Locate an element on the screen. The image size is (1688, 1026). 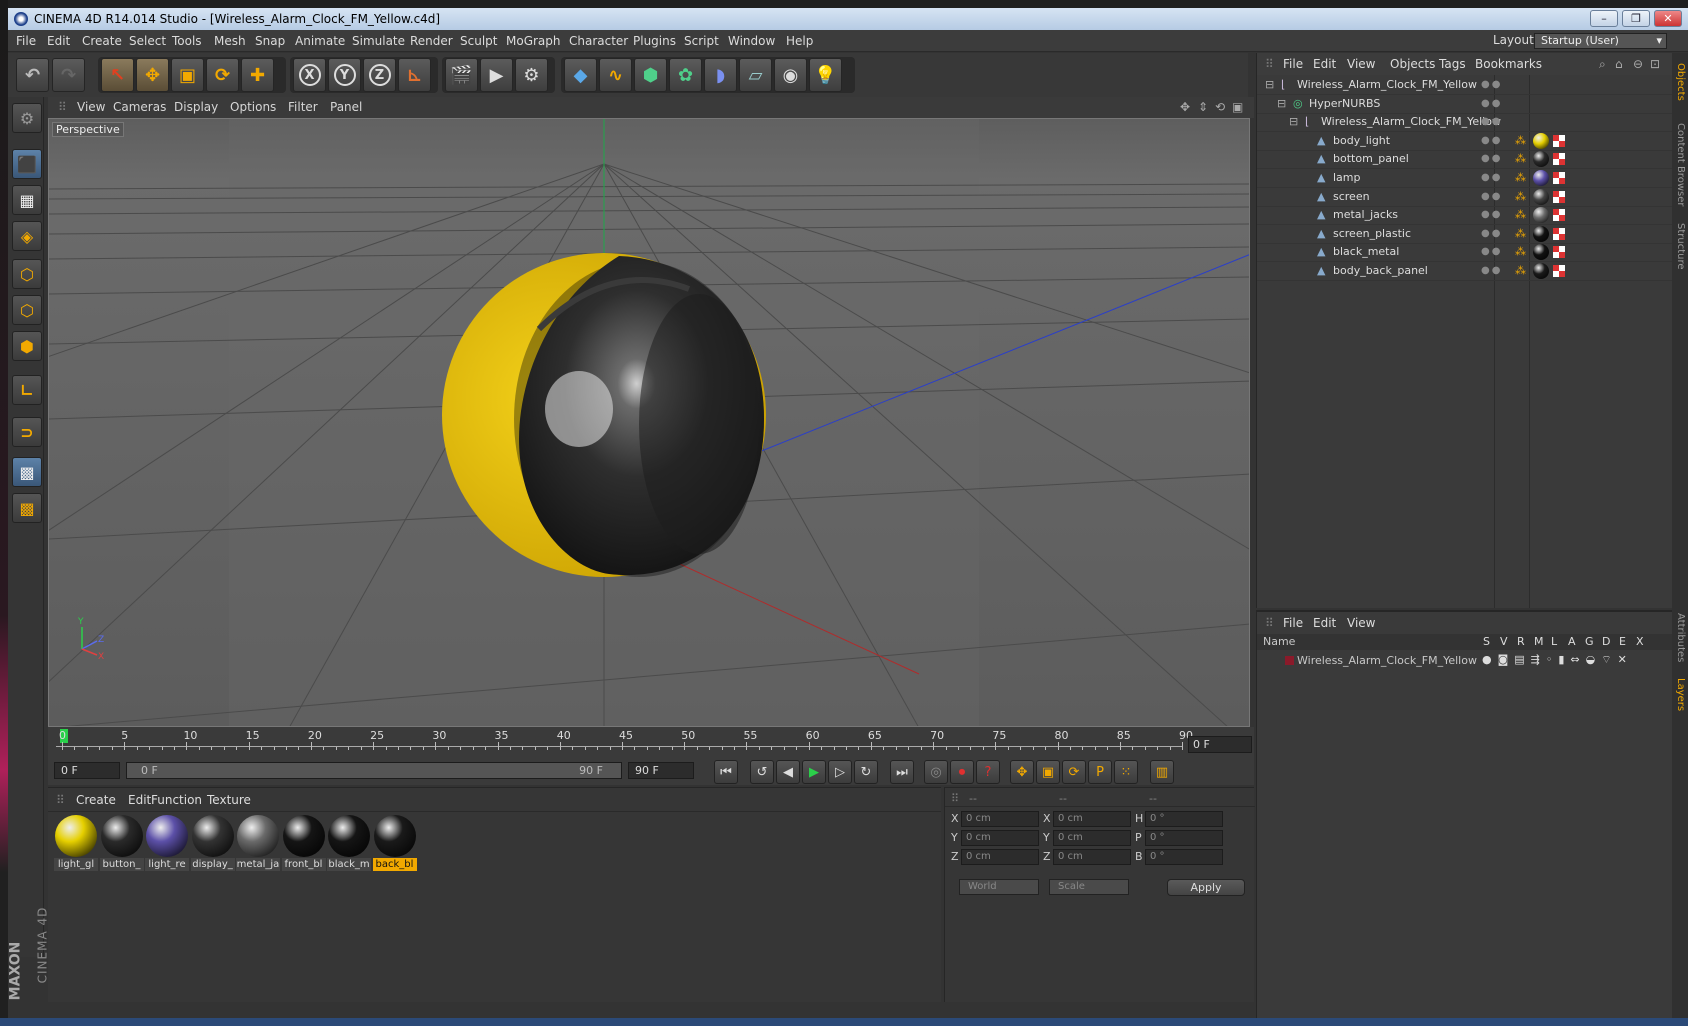
coord-rot-p-field: 0 ° is located at coordinates (1184, 838).